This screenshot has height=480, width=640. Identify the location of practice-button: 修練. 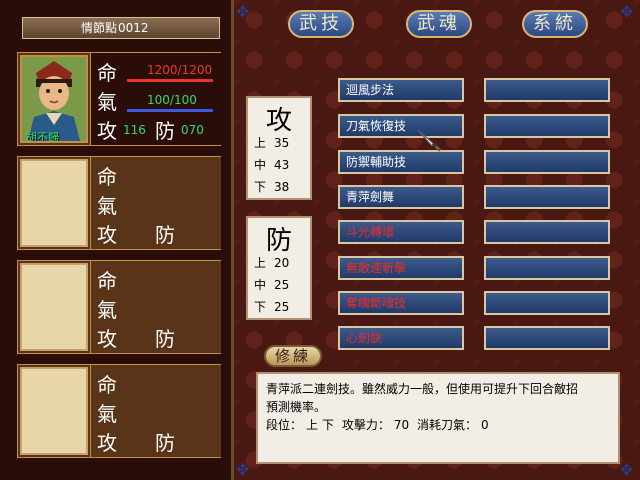
(293, 356).